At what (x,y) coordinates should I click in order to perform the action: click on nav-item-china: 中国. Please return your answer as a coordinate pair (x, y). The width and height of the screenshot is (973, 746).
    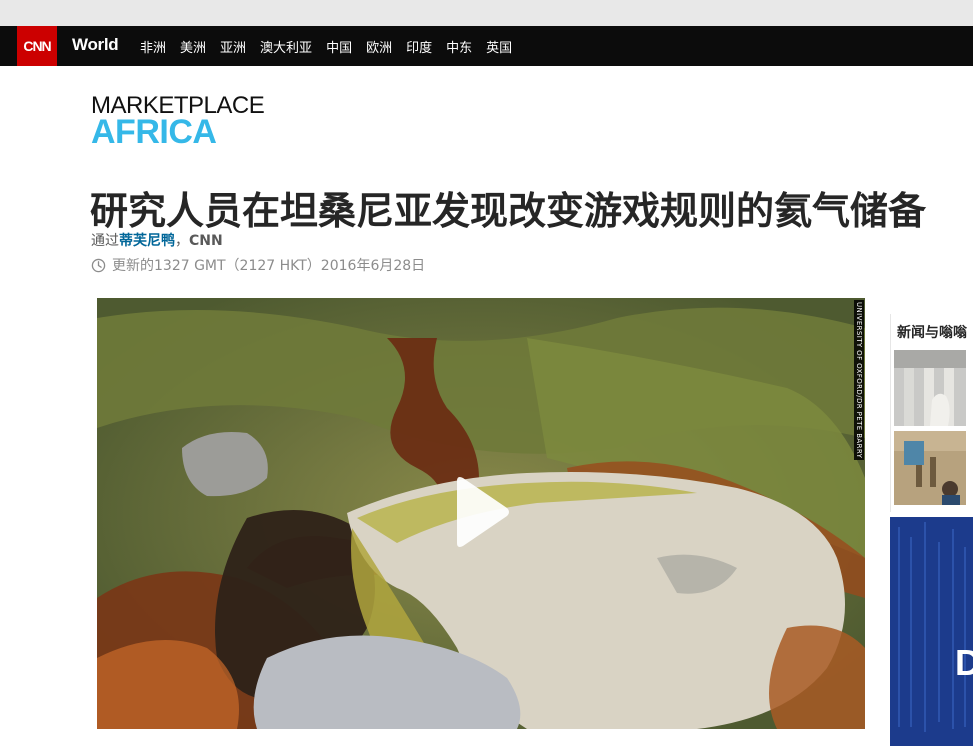
    Looking at the image, I should click on (339, 46).